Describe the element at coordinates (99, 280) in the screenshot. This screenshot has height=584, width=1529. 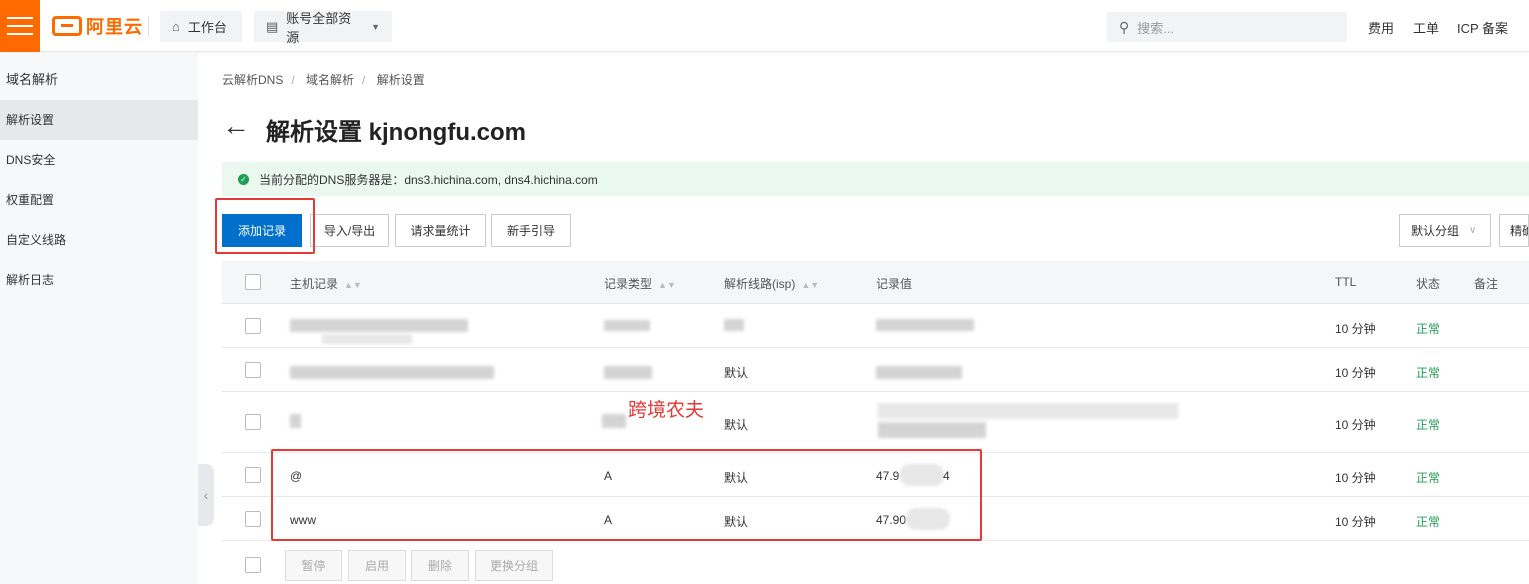
I see `sidebar-item-dns-logs: 解析日志` at that location.